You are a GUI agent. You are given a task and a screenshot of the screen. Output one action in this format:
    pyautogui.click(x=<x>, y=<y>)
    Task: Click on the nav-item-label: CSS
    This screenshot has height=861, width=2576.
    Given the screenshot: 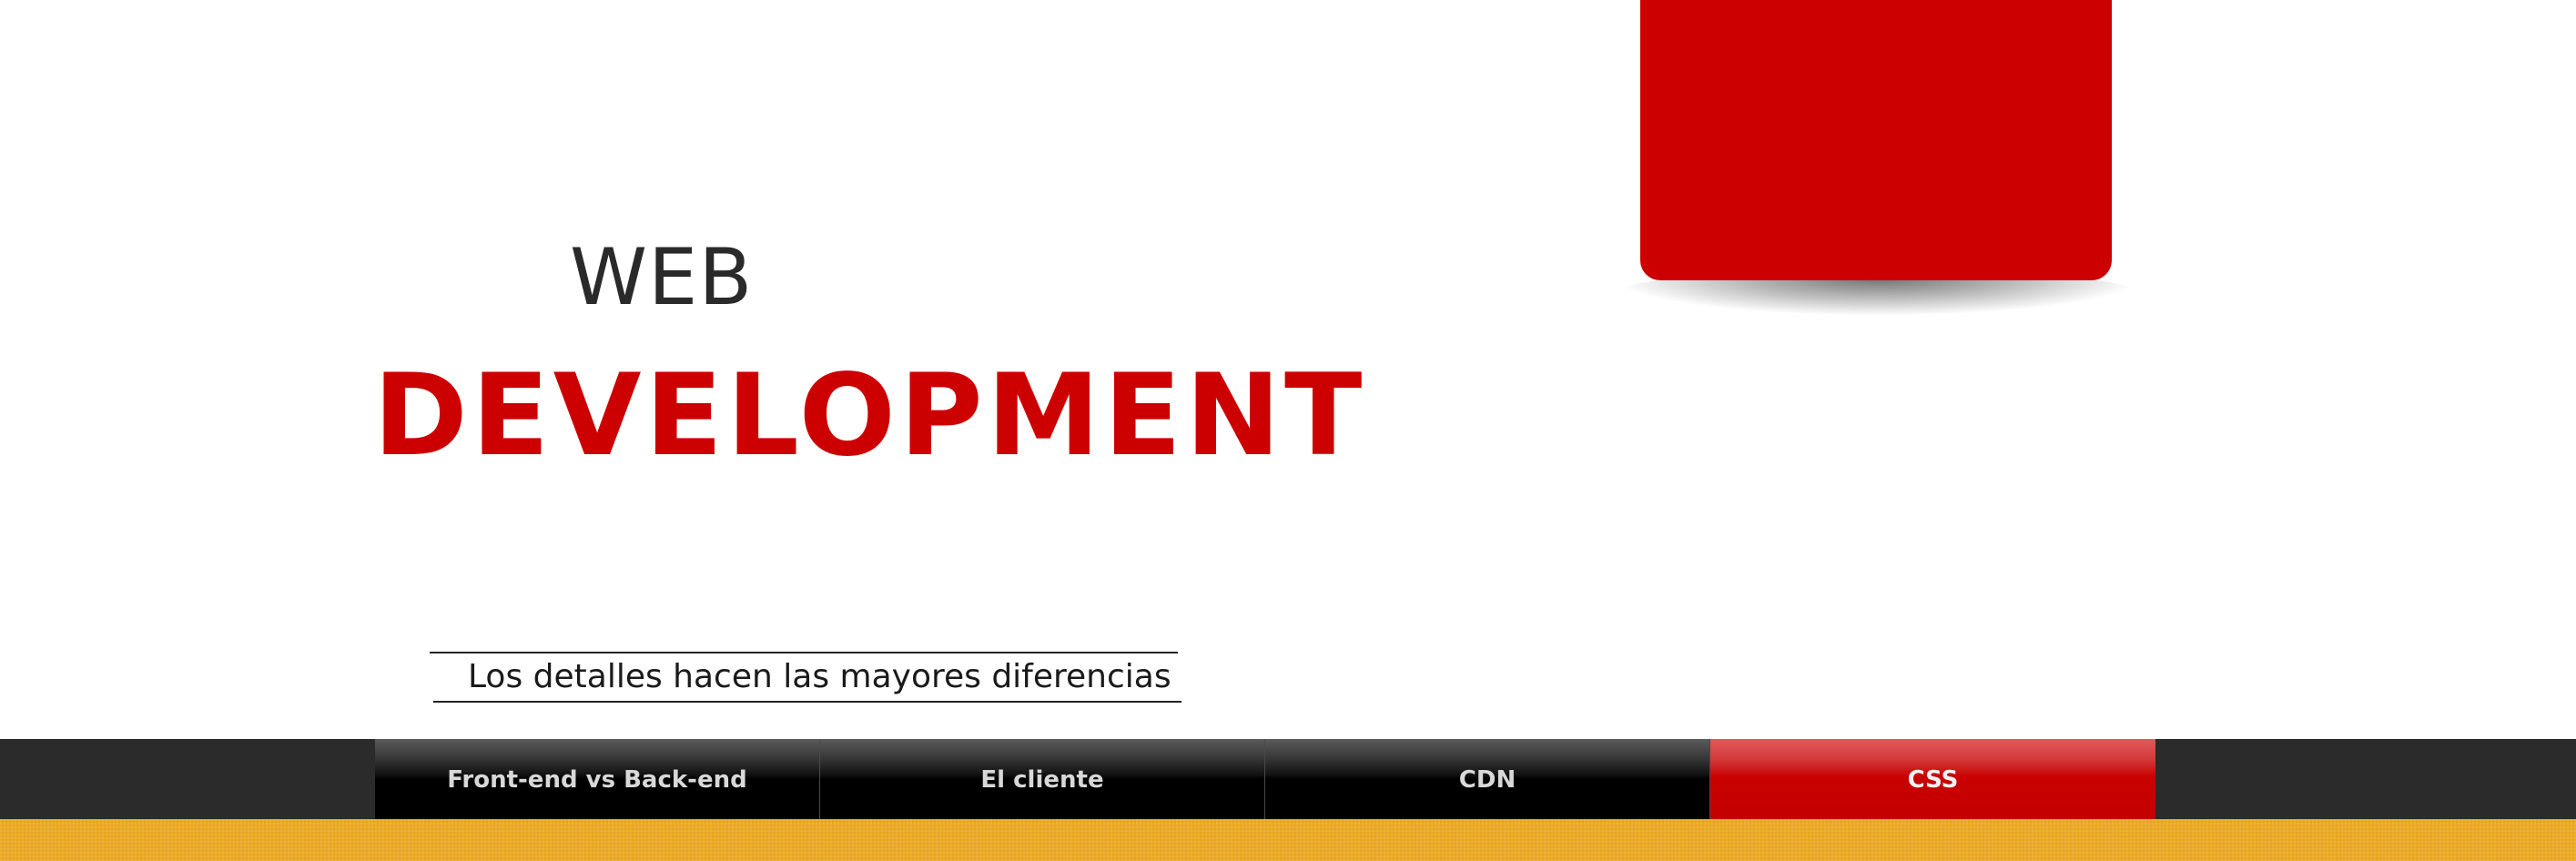 What is the action you would take?
    pyautogui.click(x=1933, y=780)
    